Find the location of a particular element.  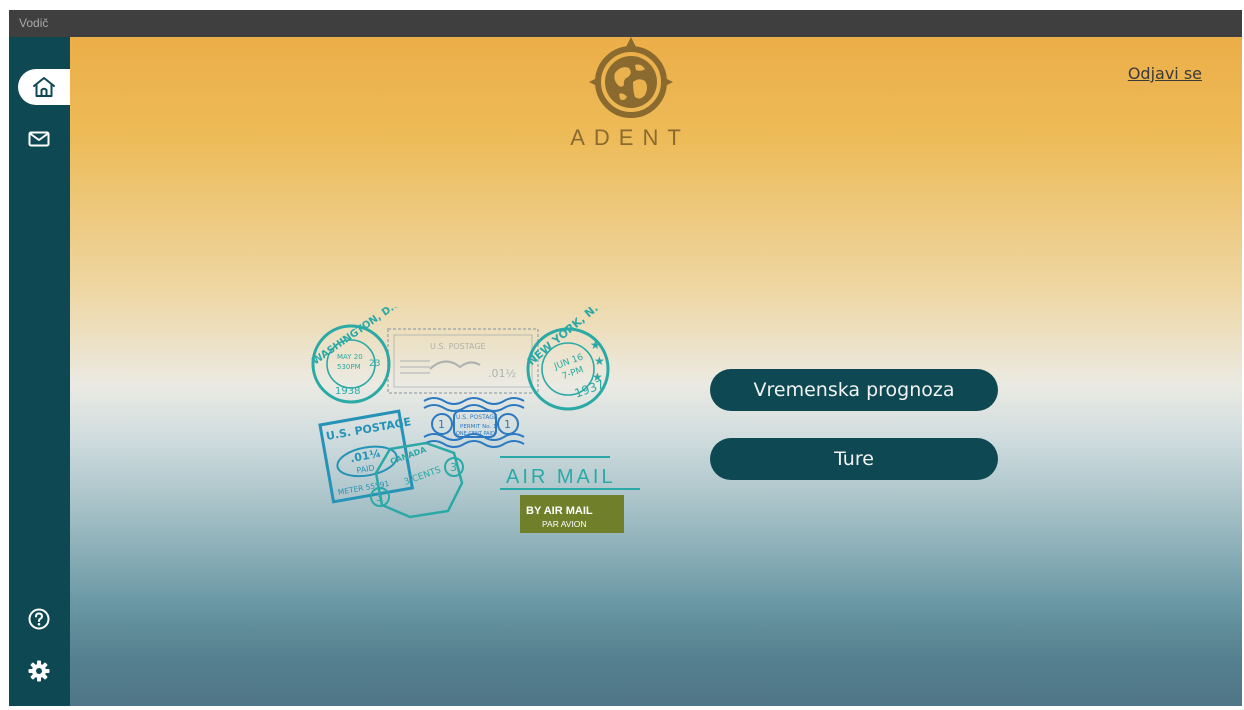

svg-text: PERMIT No. 1 is located at coordinates (478, 427).